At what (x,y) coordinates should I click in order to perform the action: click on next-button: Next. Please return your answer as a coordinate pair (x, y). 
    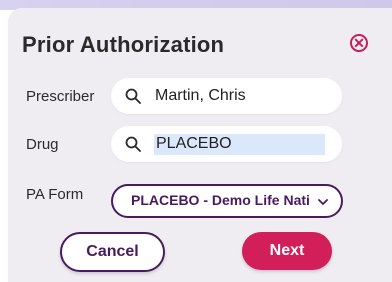
    Looking at the image, I should click on (287, 251).